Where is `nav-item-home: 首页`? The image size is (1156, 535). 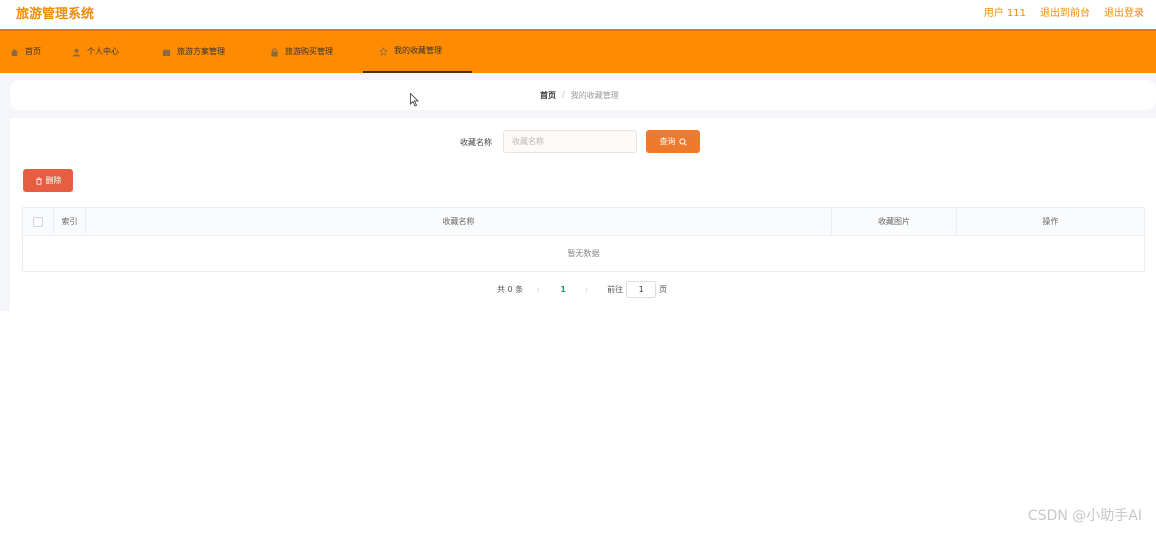 nav-item-home: 首页 is located at coordinates (25, 52).